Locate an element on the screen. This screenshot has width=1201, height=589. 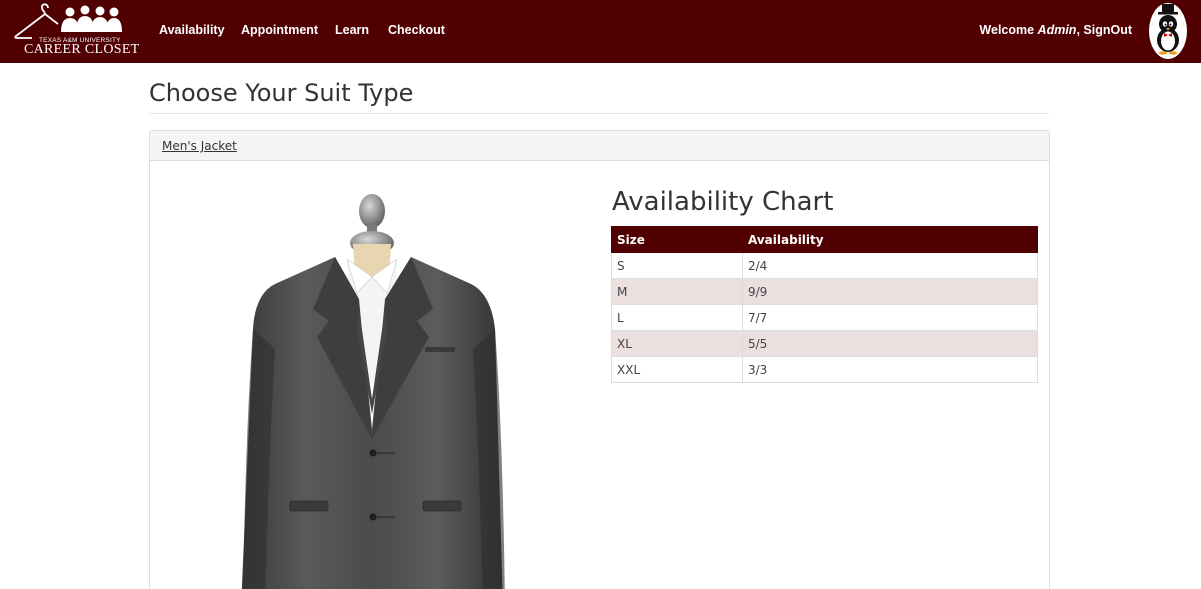
welcome-signout: Welcome Admin, SignOut is located at coordinates (1055, 30).